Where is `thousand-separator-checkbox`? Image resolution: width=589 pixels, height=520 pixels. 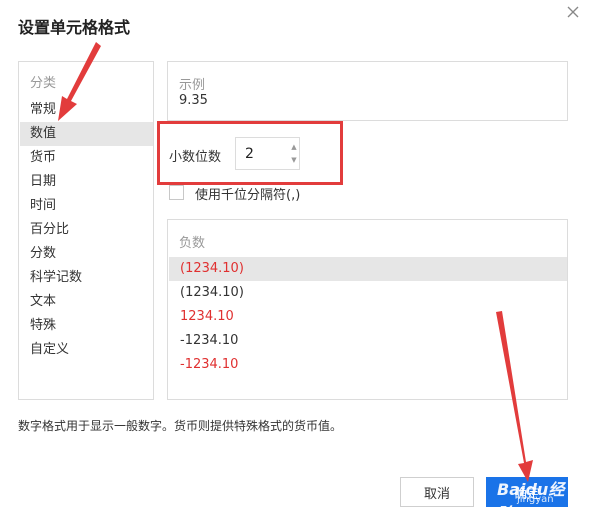 thousand-separator-checkbox is located at coordinates (176, 192).